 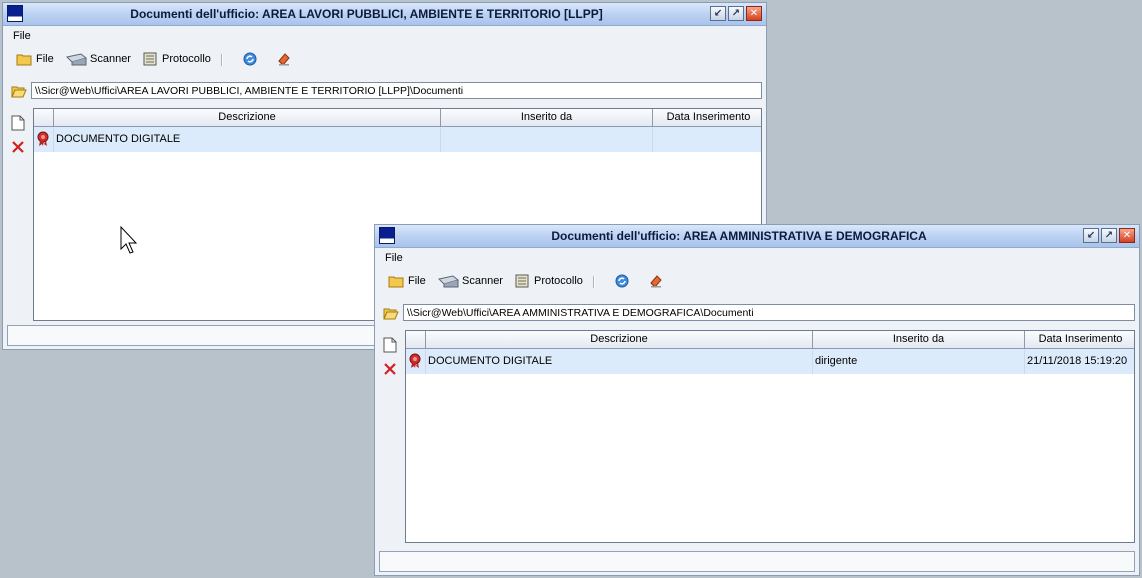 What do you see at coordinates (757, 561) in the screenshot?
I see `status-bar` at bounding box center [757, 561].